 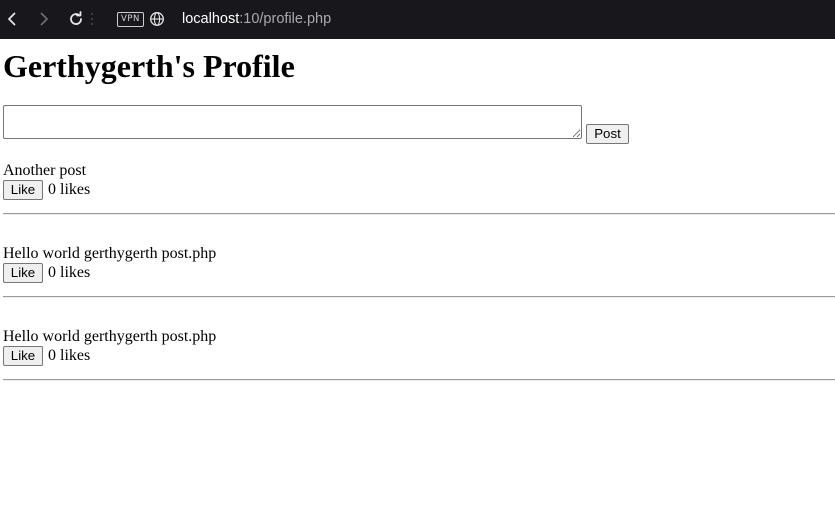 What do you see at coordinates (130, 19) in the screenshot?
I see `vpn-badge: VPN` at bounding box center [130, 19].